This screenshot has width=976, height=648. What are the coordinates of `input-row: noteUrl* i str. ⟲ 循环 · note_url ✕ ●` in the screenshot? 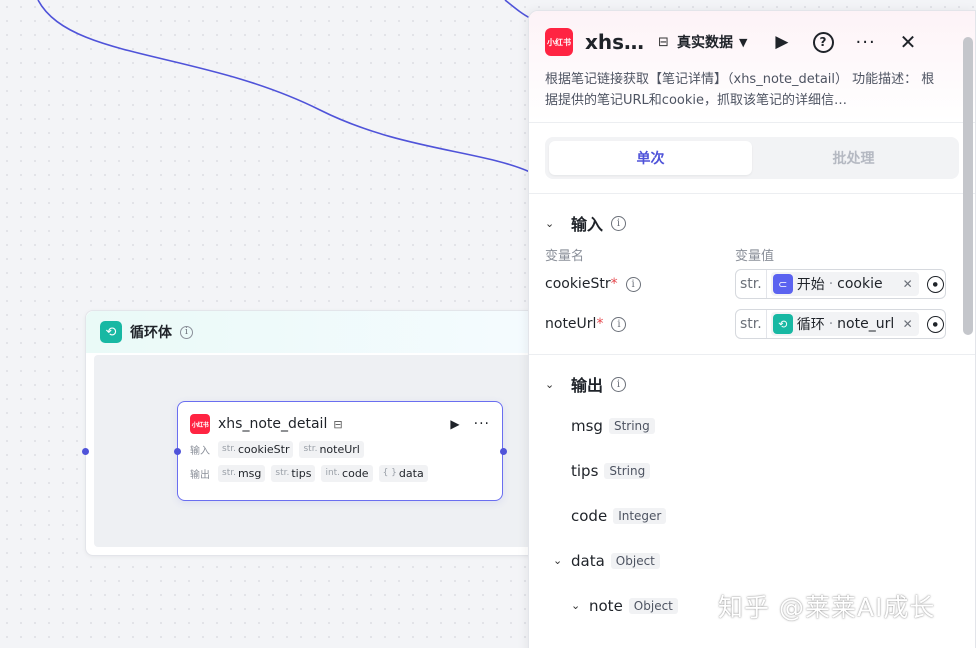 It's located at (752, 324).